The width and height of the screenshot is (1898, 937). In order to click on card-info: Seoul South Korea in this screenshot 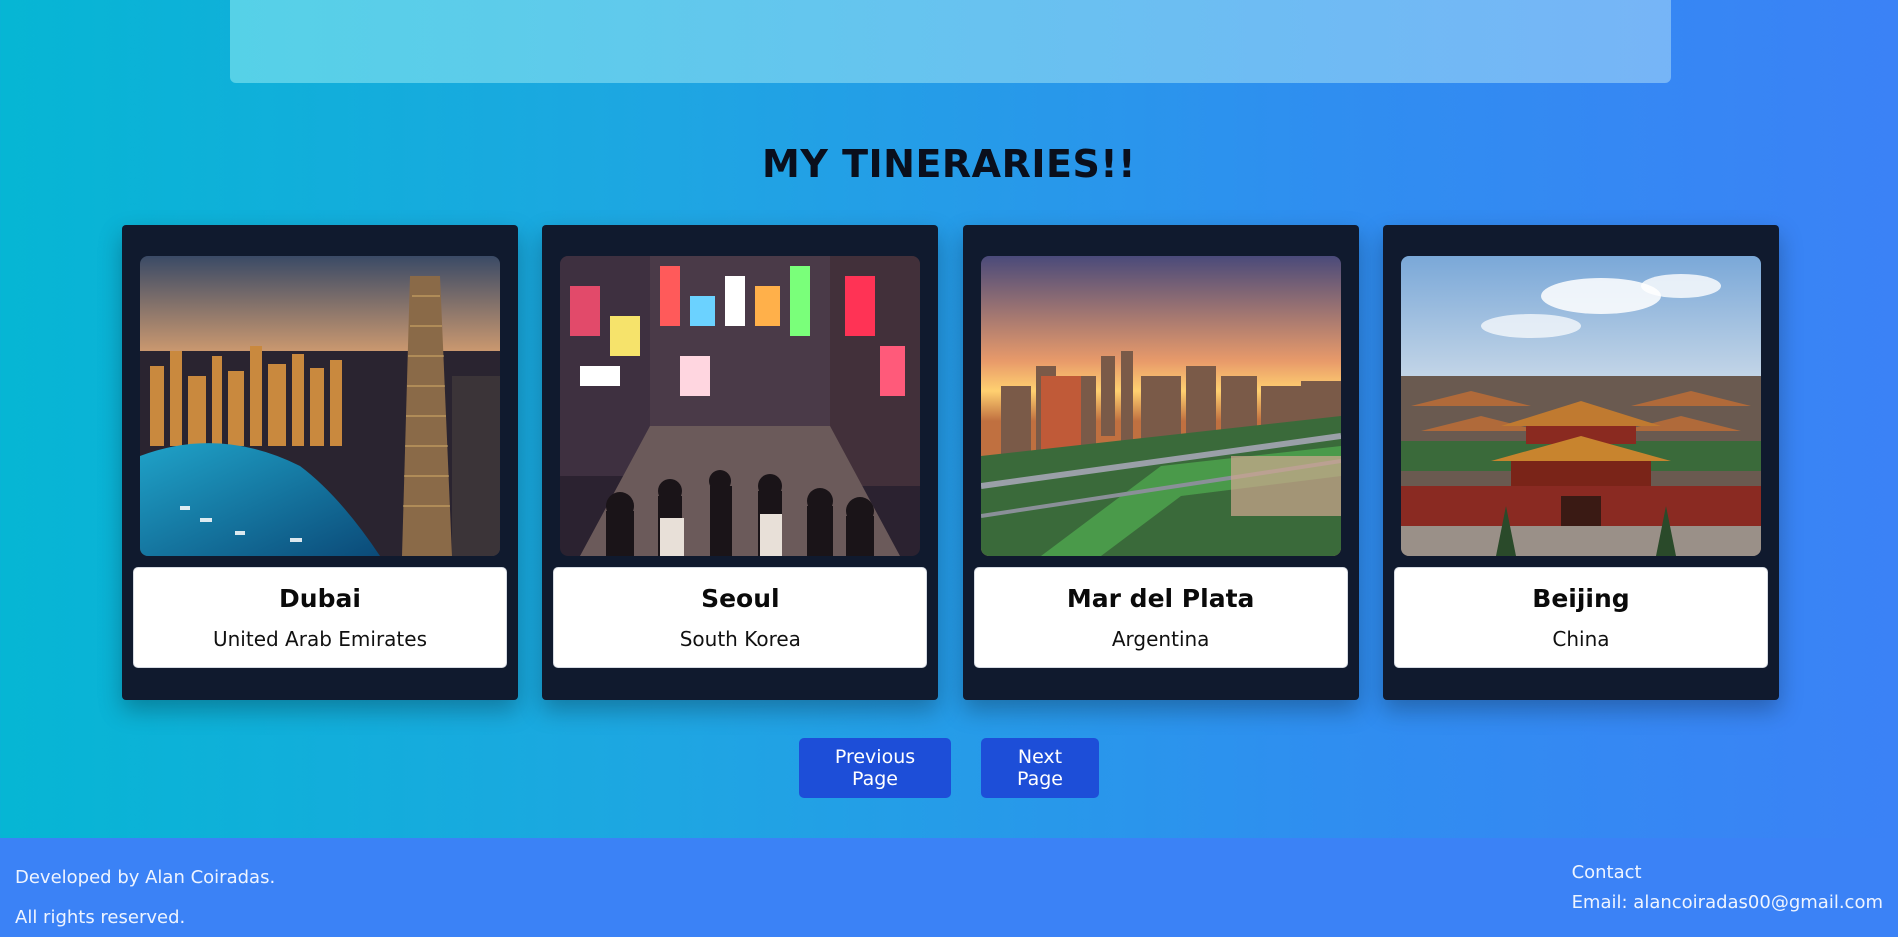, I will do `click(740, 617)`.